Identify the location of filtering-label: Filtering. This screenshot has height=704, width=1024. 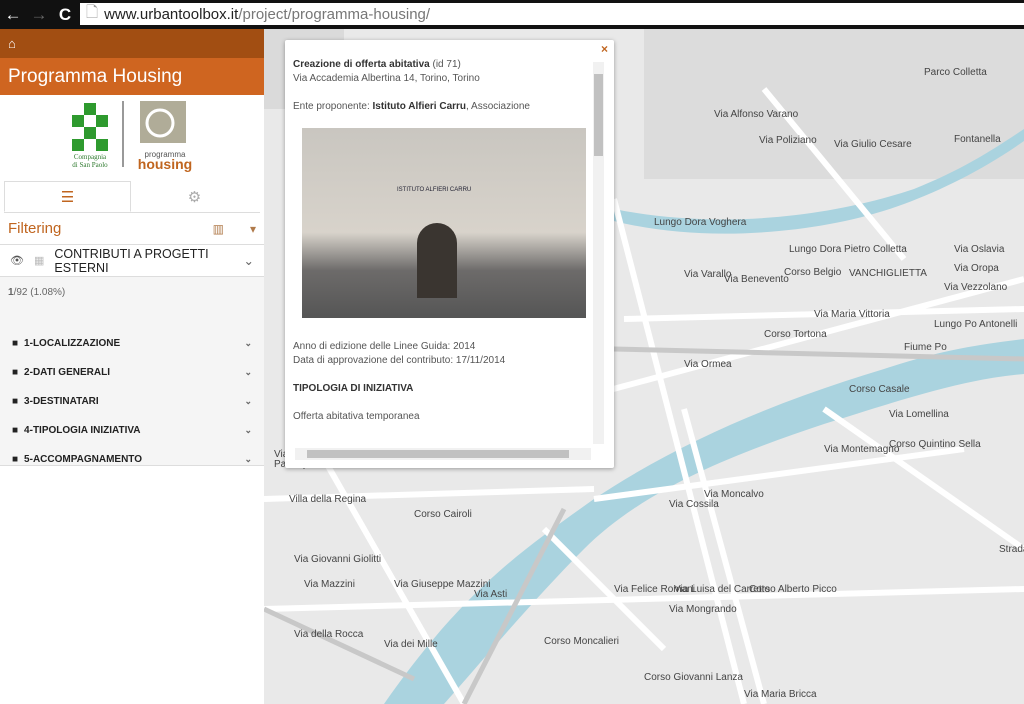
(35, 228).